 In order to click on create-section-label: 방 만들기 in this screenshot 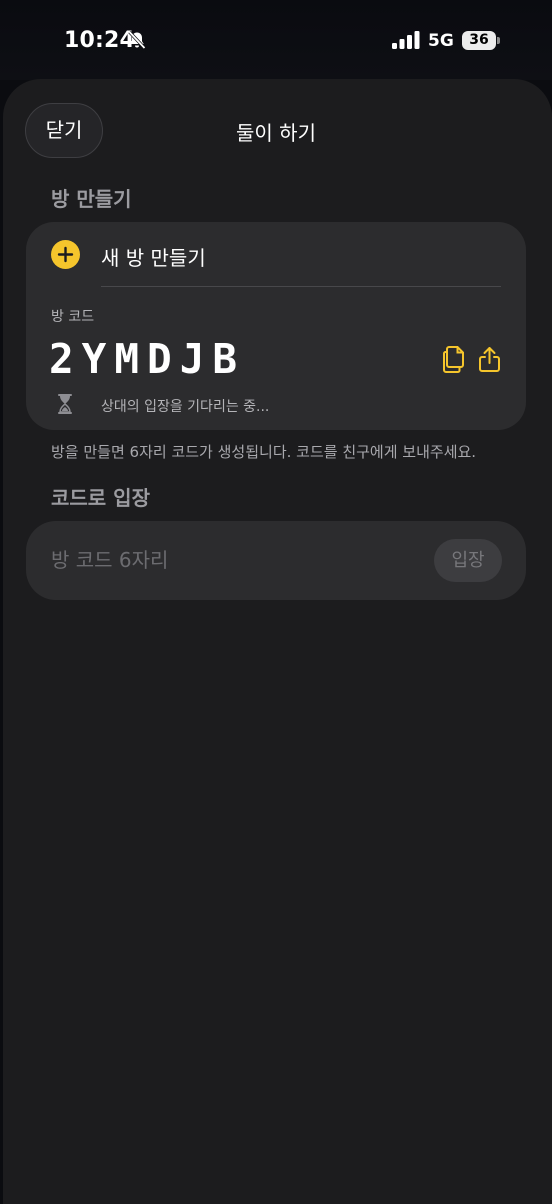, I will do `click(91, 199)`.